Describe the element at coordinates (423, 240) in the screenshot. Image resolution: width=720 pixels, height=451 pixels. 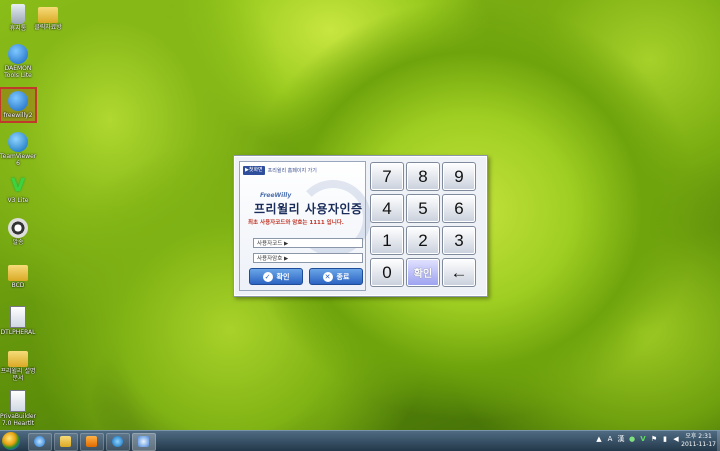
I see `key-2: 2` at that location.